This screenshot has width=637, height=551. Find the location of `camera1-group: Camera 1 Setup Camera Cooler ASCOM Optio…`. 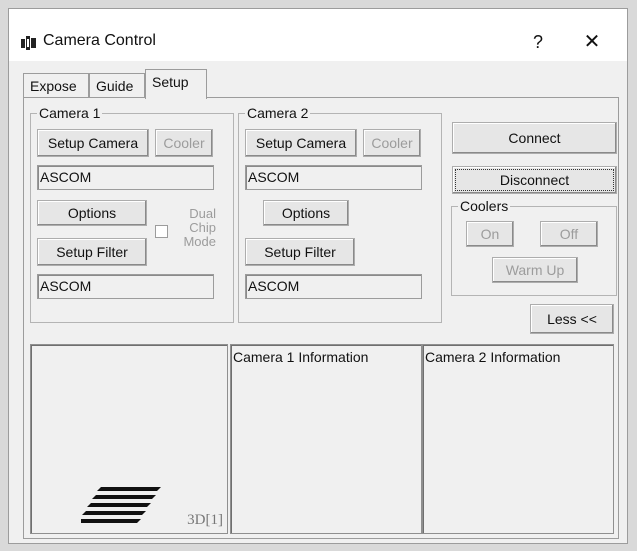

camera1-group: Camera 1 Setup Camera Cooler ASCOM Optio… is located at coordinates (132, 214).